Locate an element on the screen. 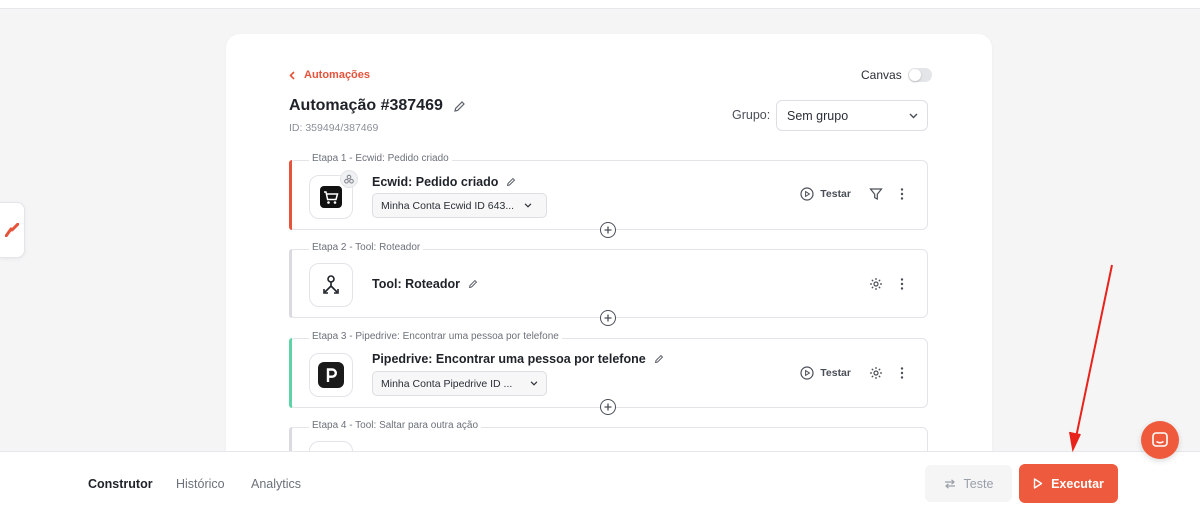 The width and height of the screenshot is (1200, 510). page-title: Automação #387469 is located at coordinates (366, 105).